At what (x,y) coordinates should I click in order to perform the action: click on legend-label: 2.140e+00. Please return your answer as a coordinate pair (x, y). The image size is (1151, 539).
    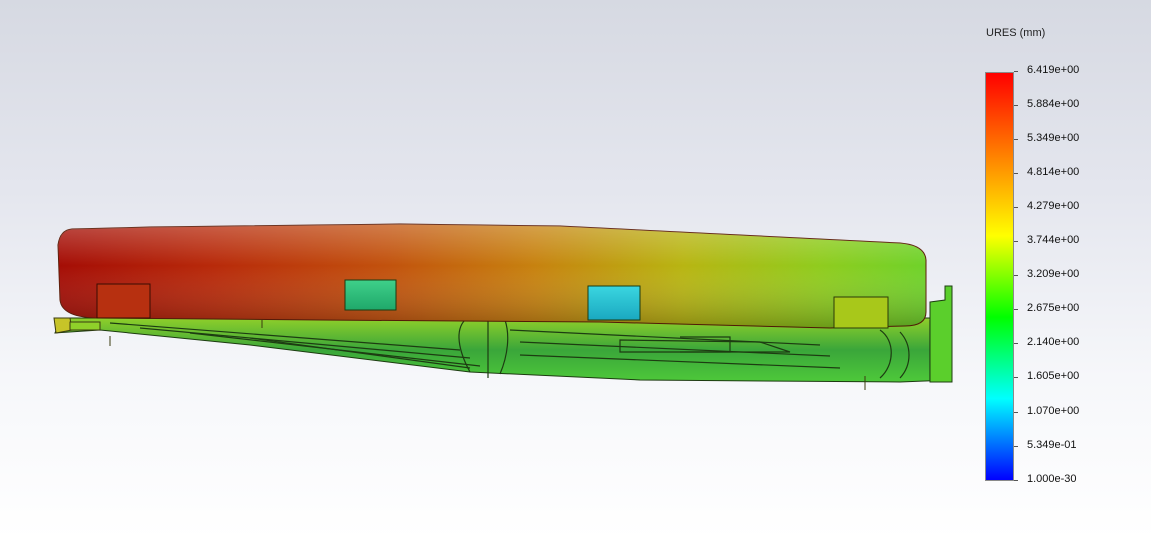
    Looking at the image, I should click on (1053, 342).